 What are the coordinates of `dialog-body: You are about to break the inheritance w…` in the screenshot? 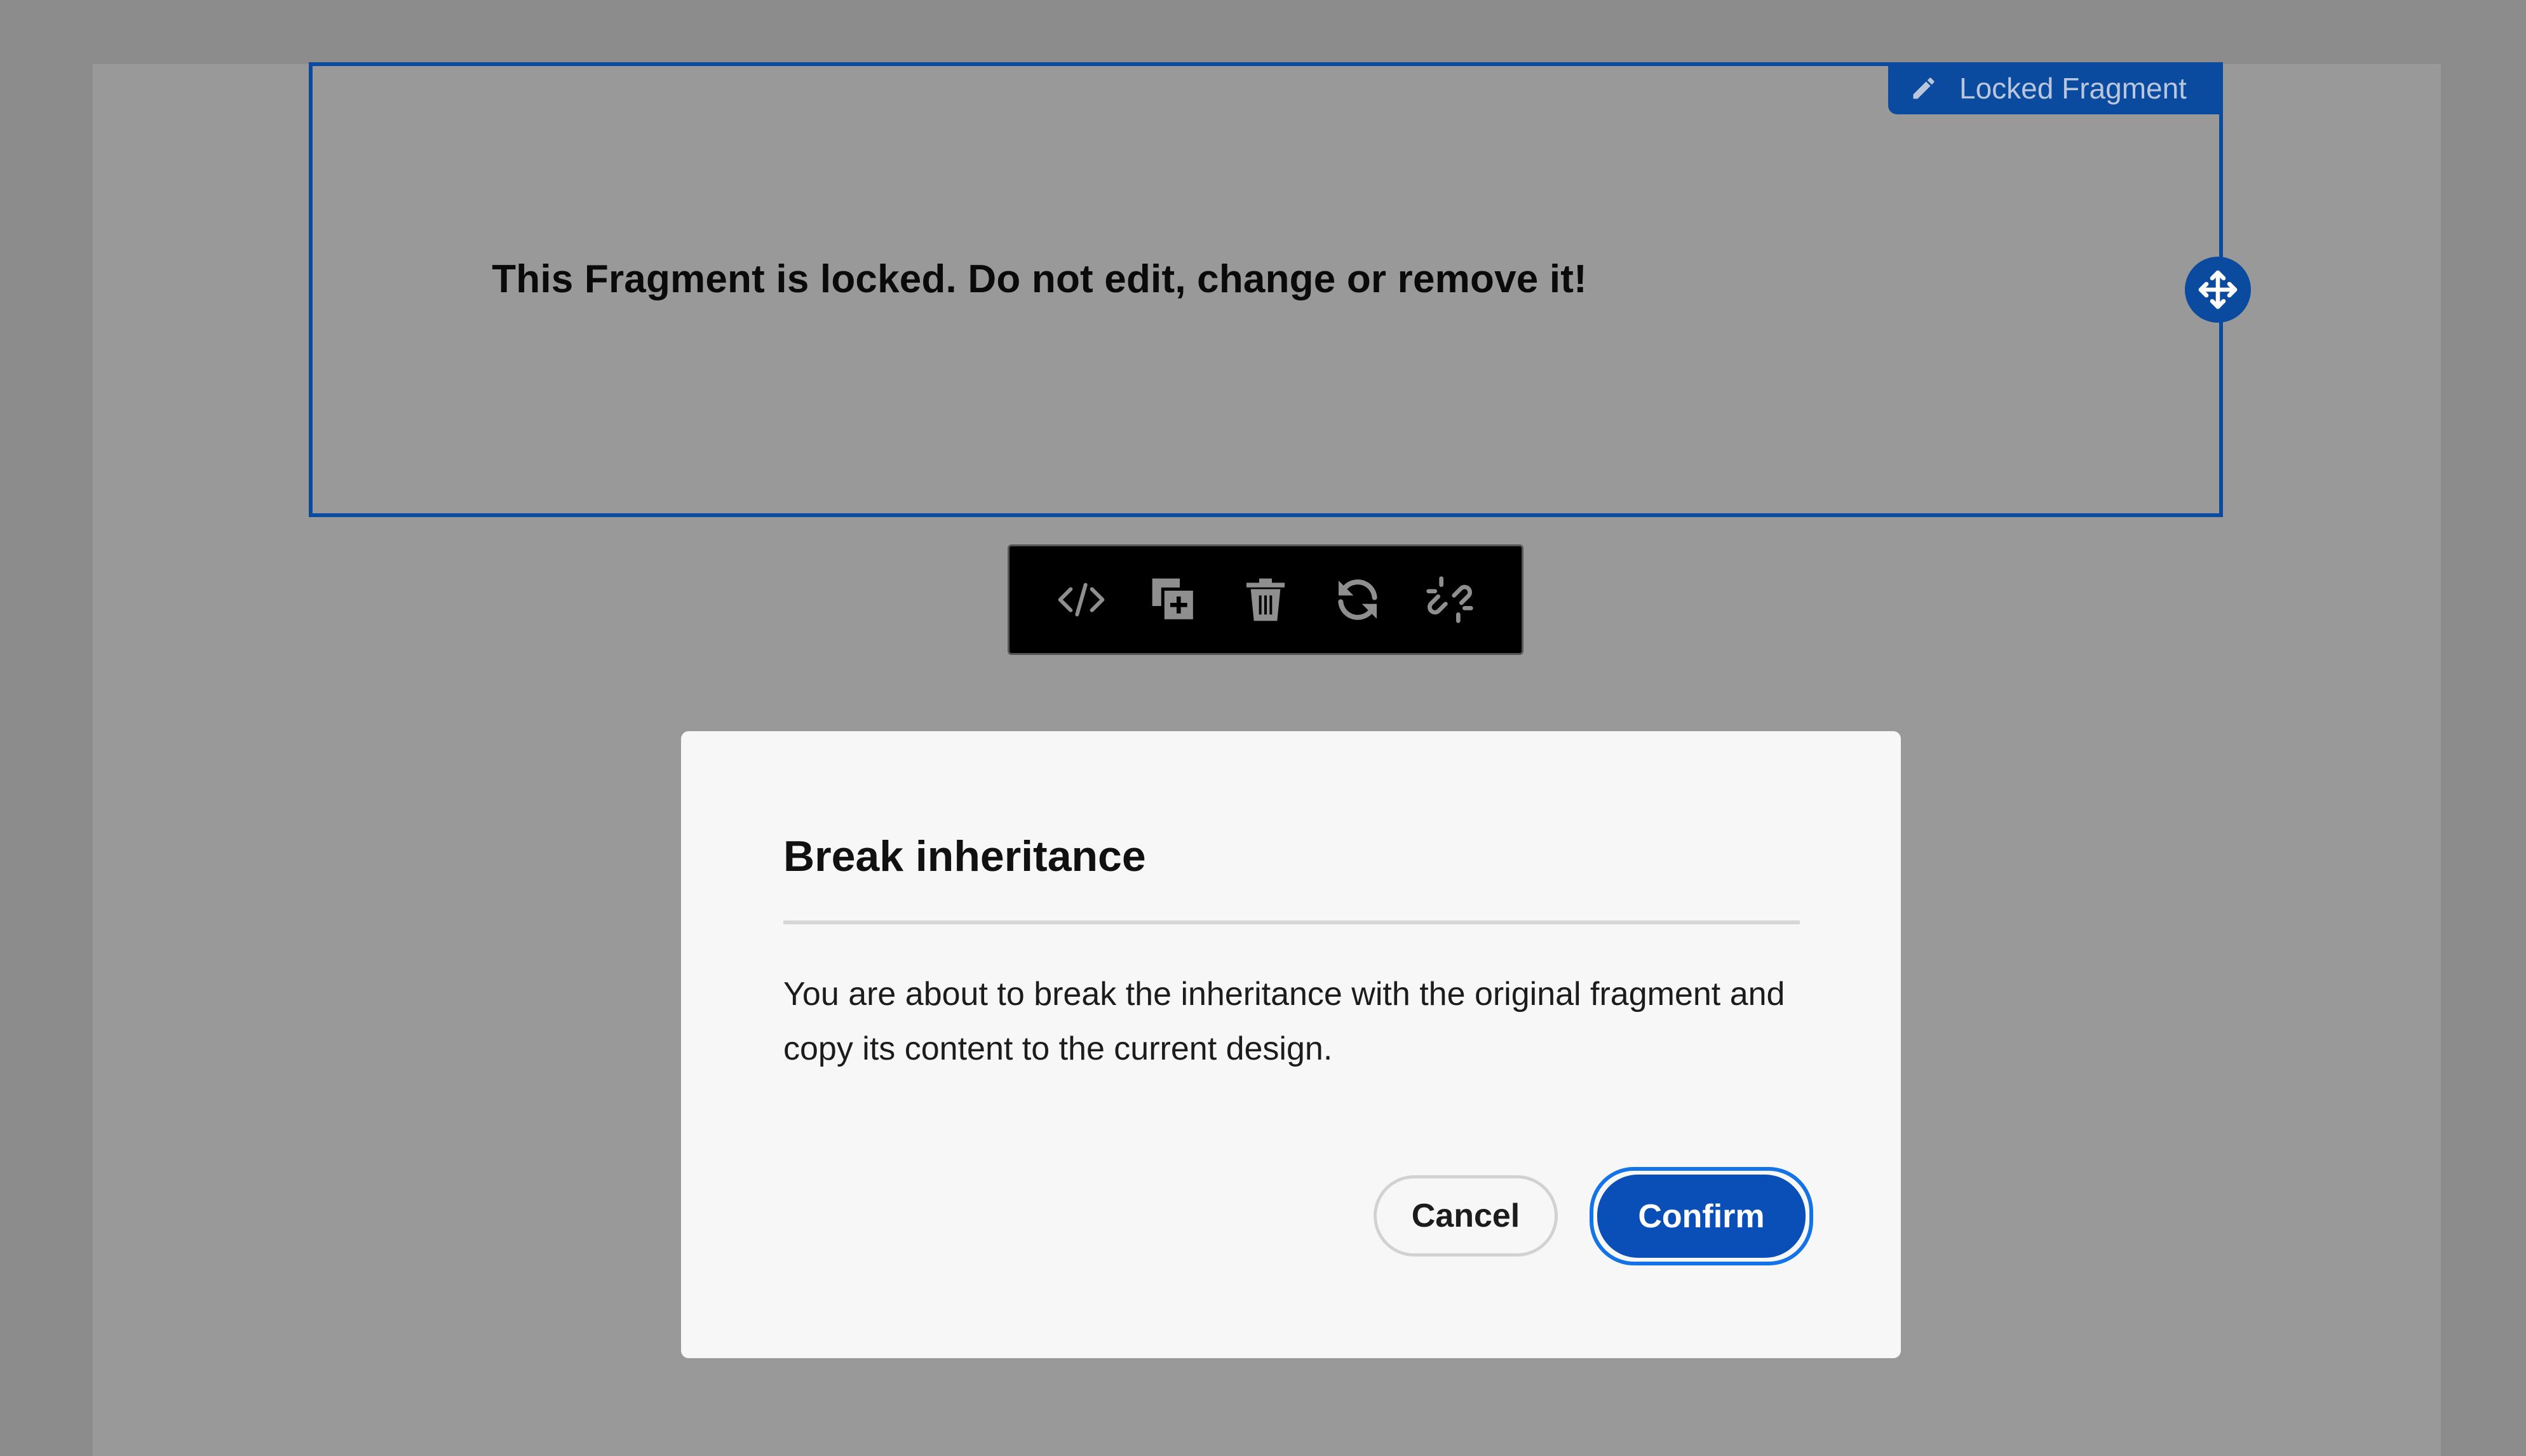 It's located at (1284, 1021).